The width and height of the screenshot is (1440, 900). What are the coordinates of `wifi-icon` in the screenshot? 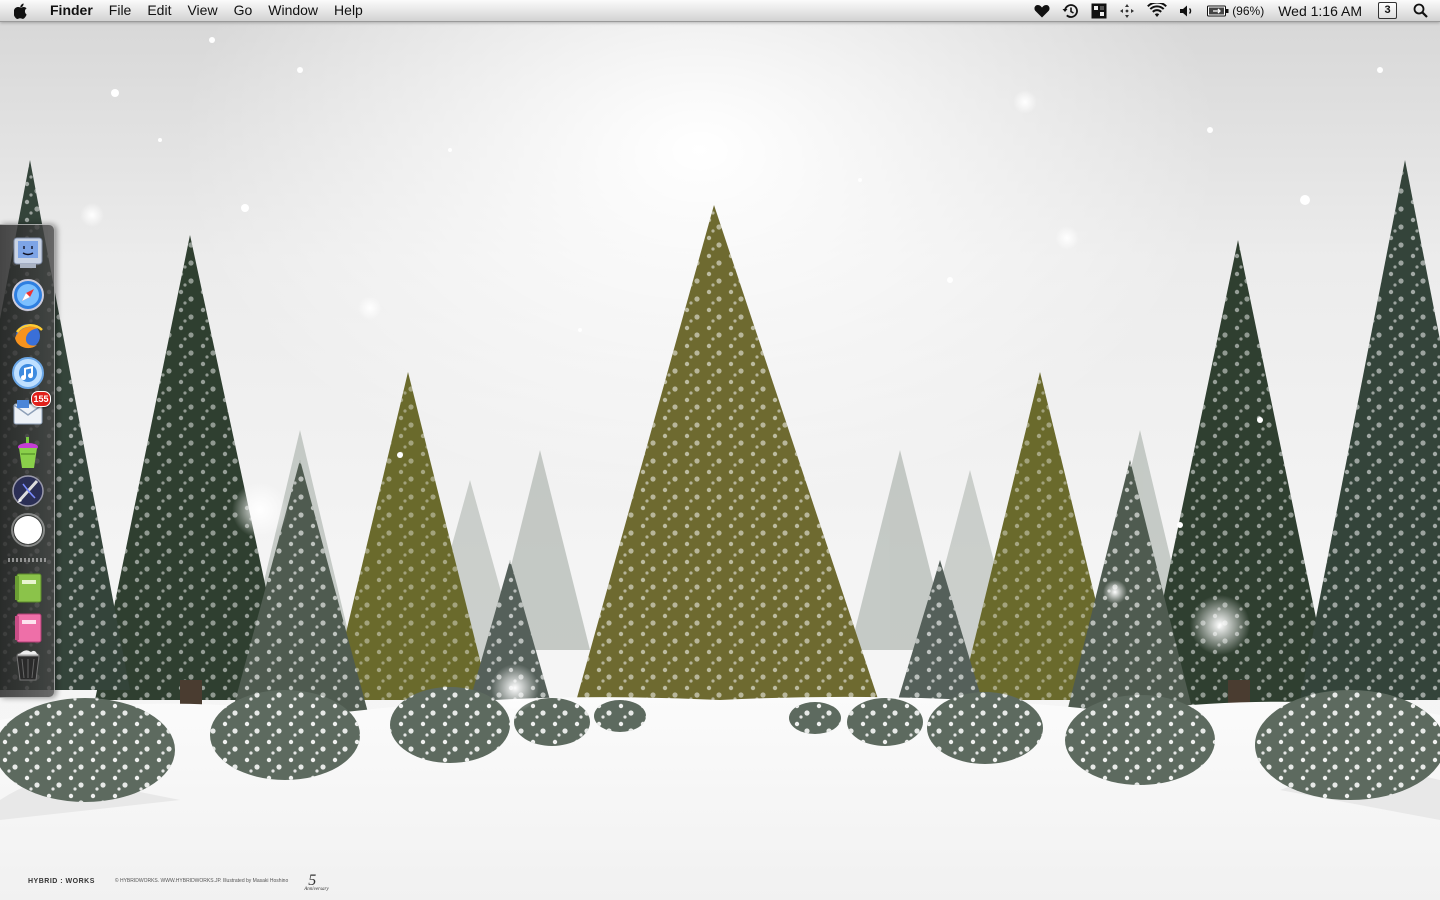 It's located at (1157, 10).